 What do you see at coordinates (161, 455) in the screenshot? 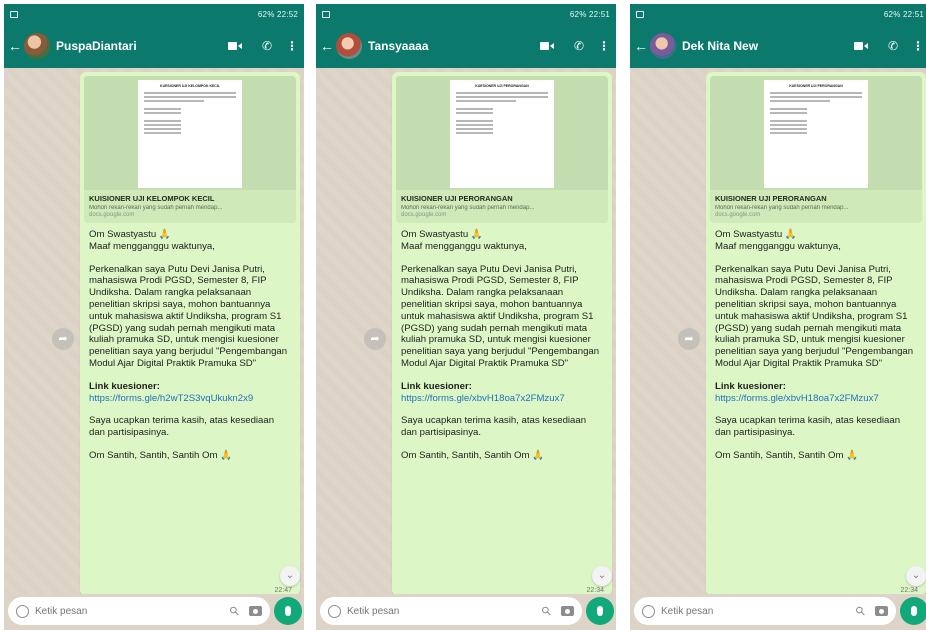
I see `closing-text: Om Santih, Santih, Santih Om 🙏` at bounding box center [161, 455].